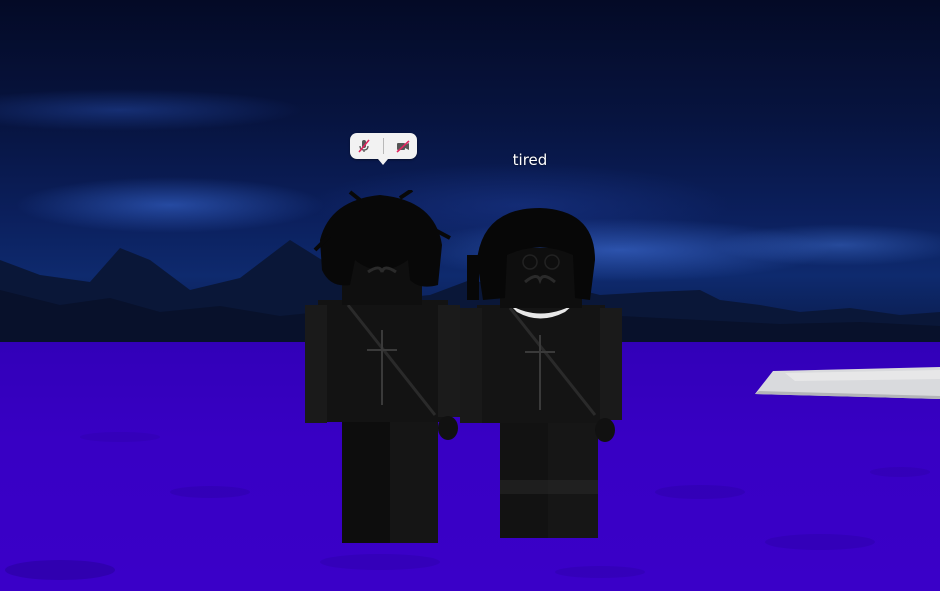 The height and width of the screenshot is (591, 940). I want to click on voice-status-bubble, so click(383, 149).